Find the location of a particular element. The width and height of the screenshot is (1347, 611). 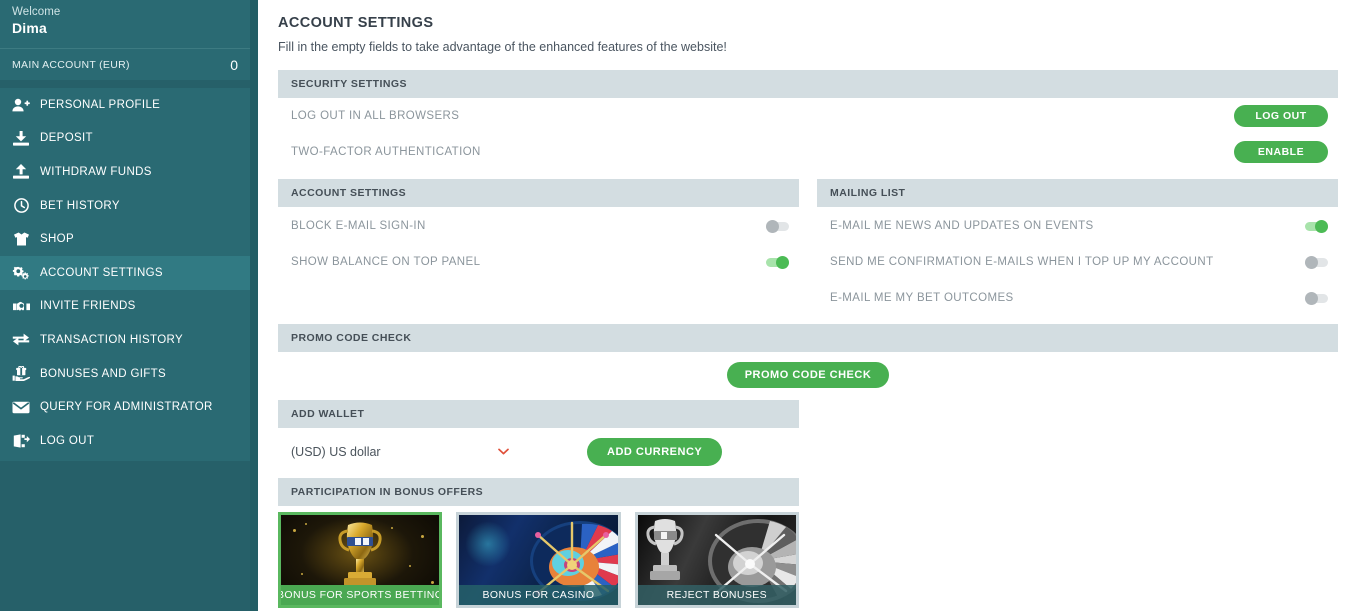

row-block-email-signin: BLOCK E-MAIL SIGN-IN is located at coordinates (538, 226).